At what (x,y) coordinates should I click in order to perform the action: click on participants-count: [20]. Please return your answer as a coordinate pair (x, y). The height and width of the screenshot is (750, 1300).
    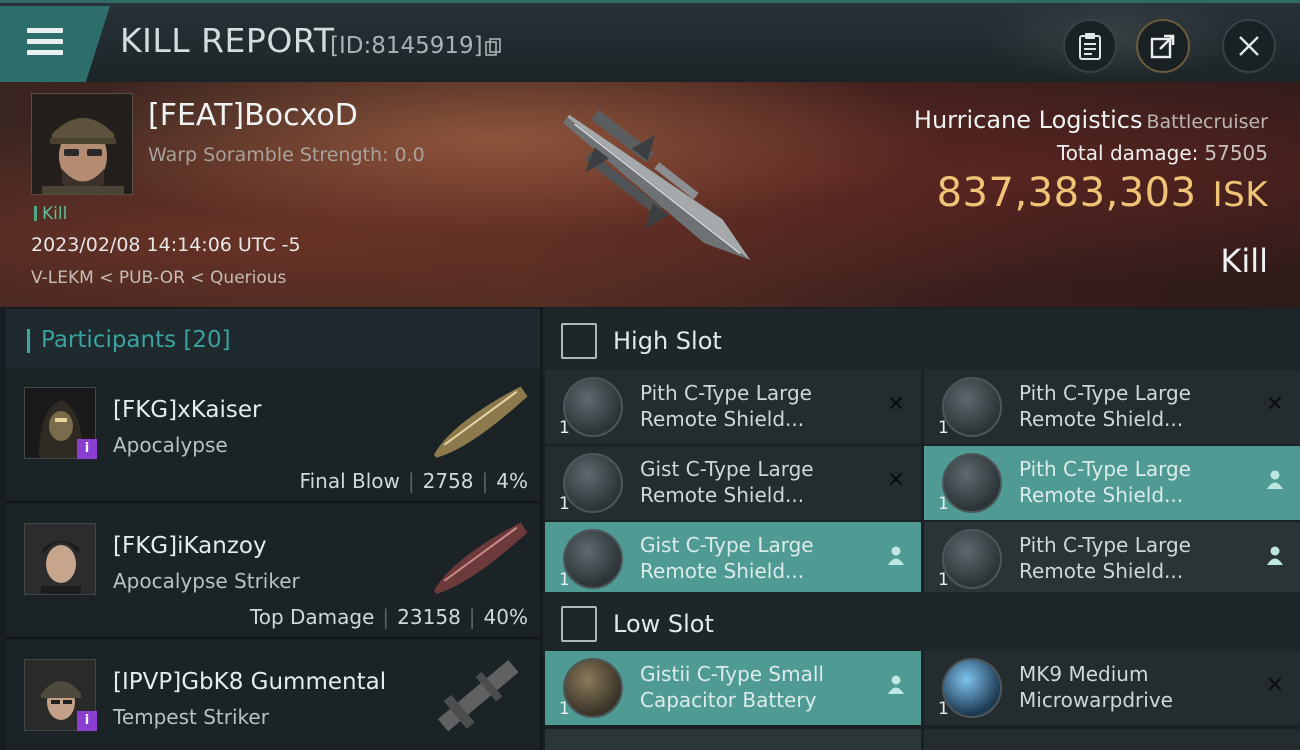
    Looking at the image, I should click on (207, 340).